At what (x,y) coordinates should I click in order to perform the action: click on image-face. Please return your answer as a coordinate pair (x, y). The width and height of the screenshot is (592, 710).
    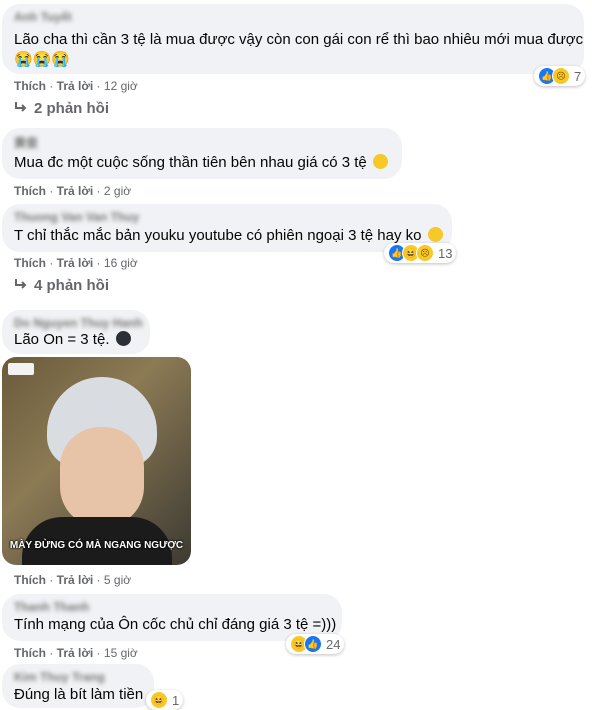
    Looking at the image, I should click on (102, 477).